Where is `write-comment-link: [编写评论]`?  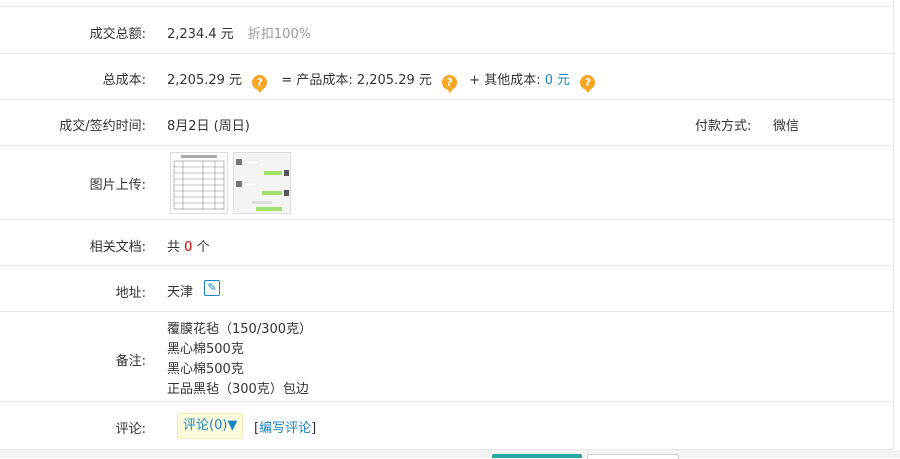
write-comment-link: [编写评论] is located at coordinates (285, 426).